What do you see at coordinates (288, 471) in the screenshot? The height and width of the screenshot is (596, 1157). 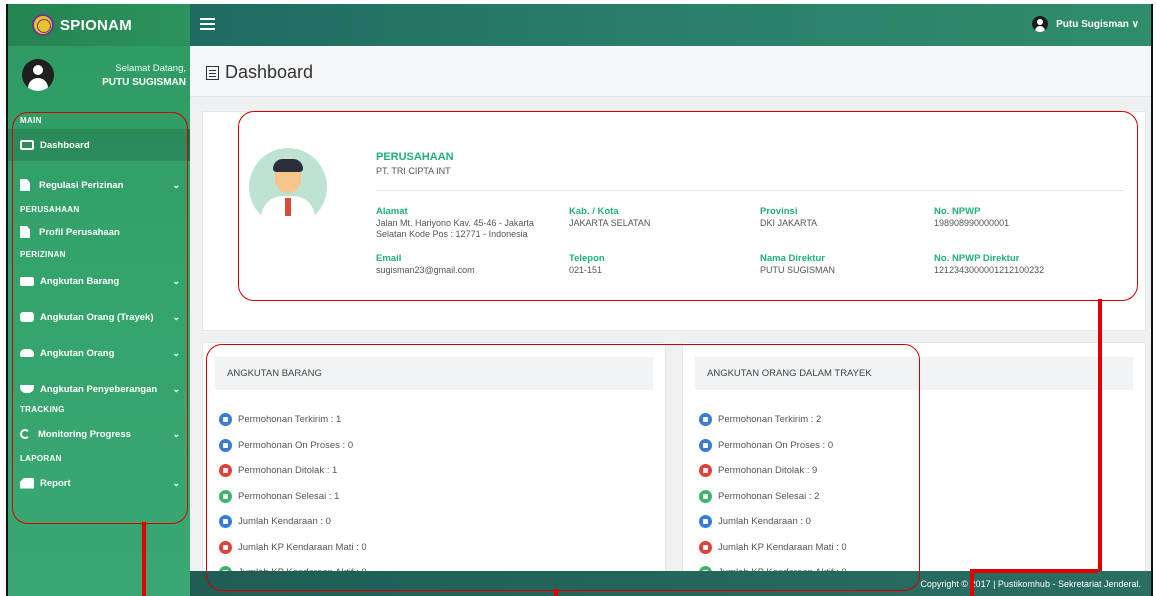 I see `stats-list-item-label: Permohonan Ditolak : 1` at bounding box center [288, 471].